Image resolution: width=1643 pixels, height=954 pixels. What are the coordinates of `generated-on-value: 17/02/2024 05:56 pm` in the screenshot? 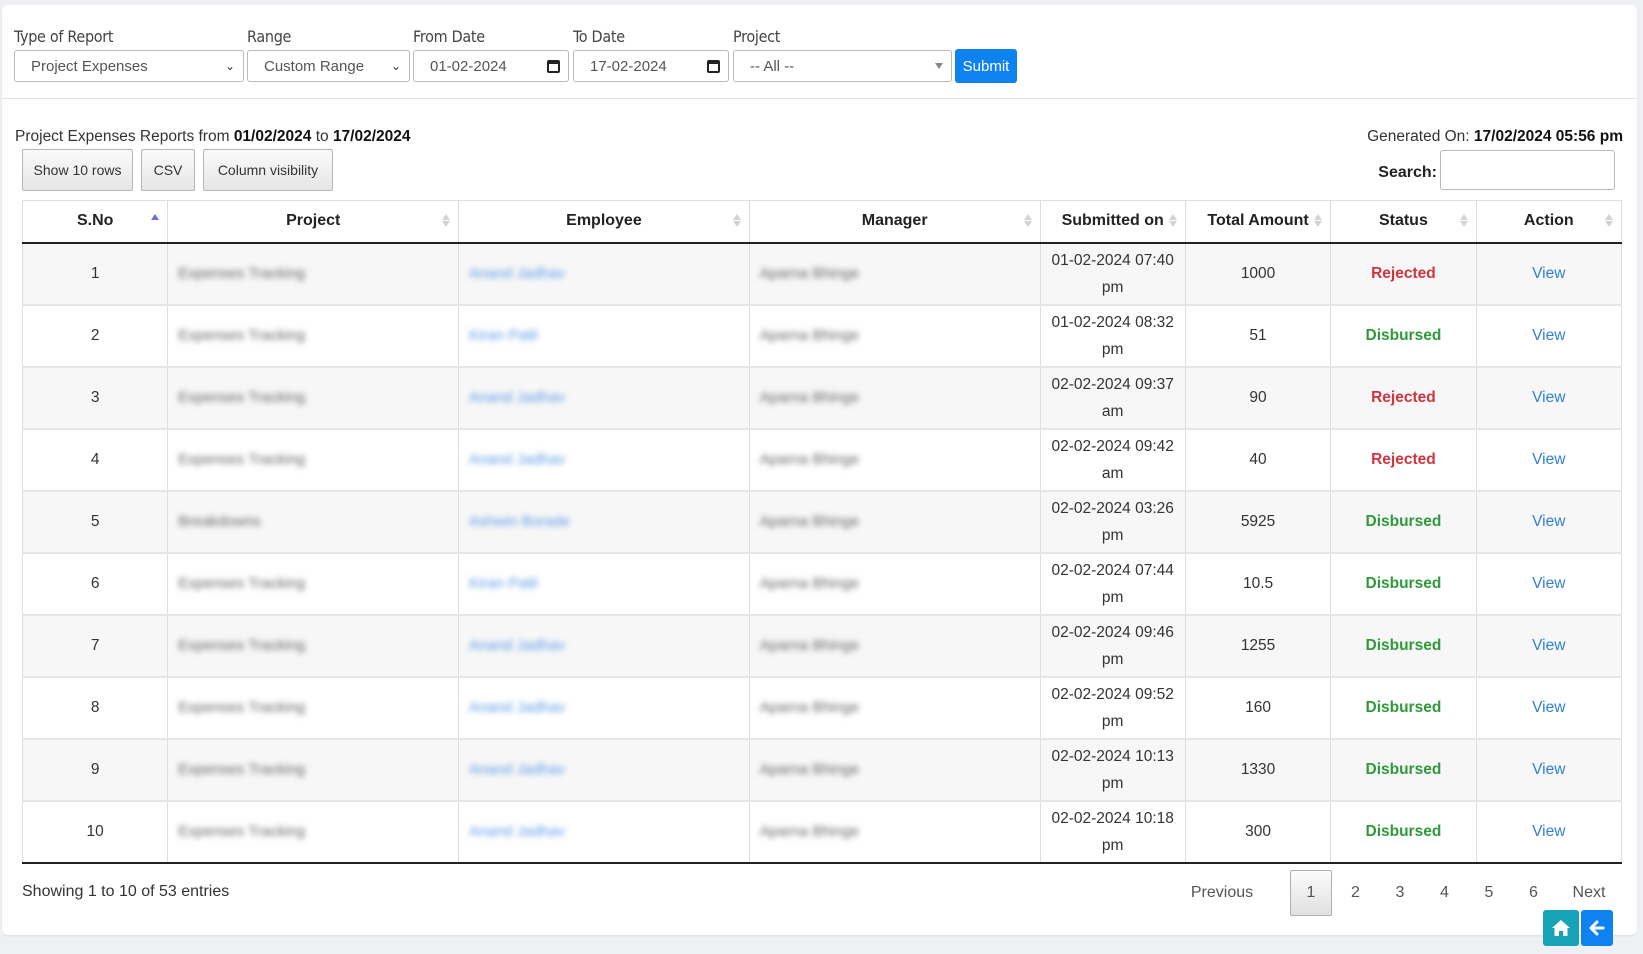 It's located at (1548, 136).